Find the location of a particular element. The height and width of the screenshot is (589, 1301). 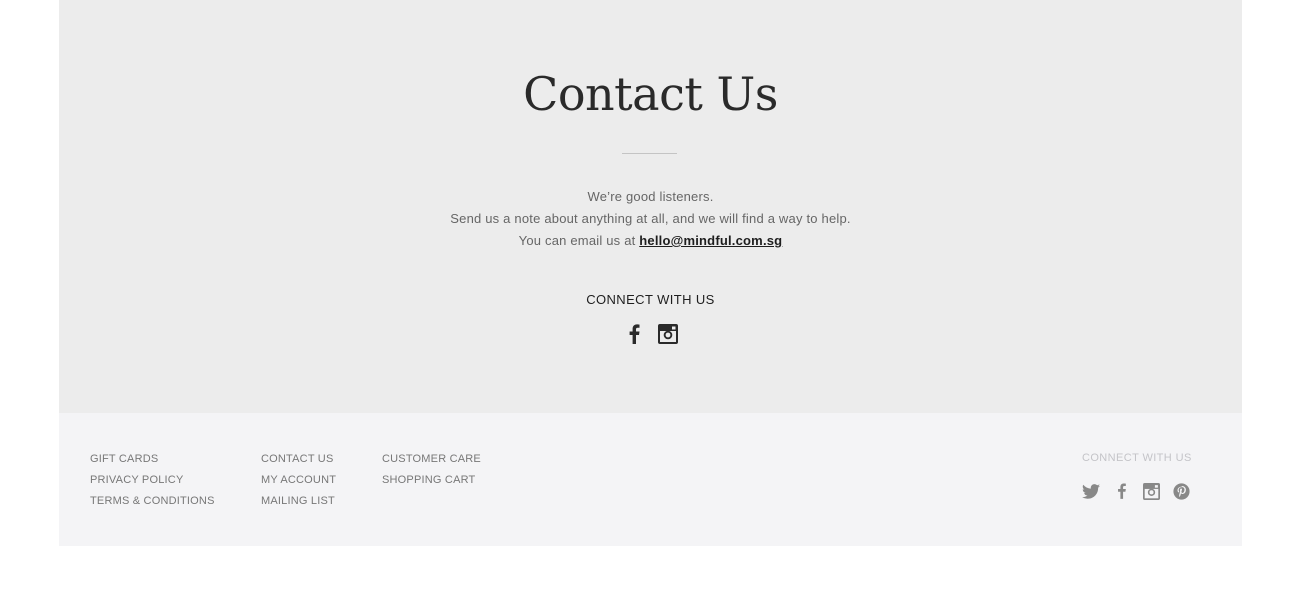

footer-link-mailing-list: MAILING LIST is located at coordinates (298, 501).